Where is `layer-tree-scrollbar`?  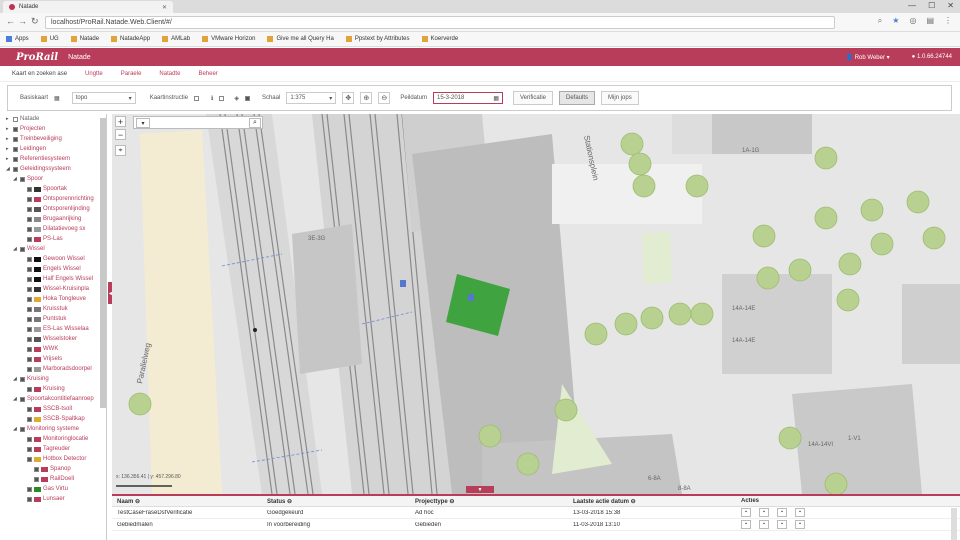 layer-tree-scrollbar is located at coordinates (103, 263).